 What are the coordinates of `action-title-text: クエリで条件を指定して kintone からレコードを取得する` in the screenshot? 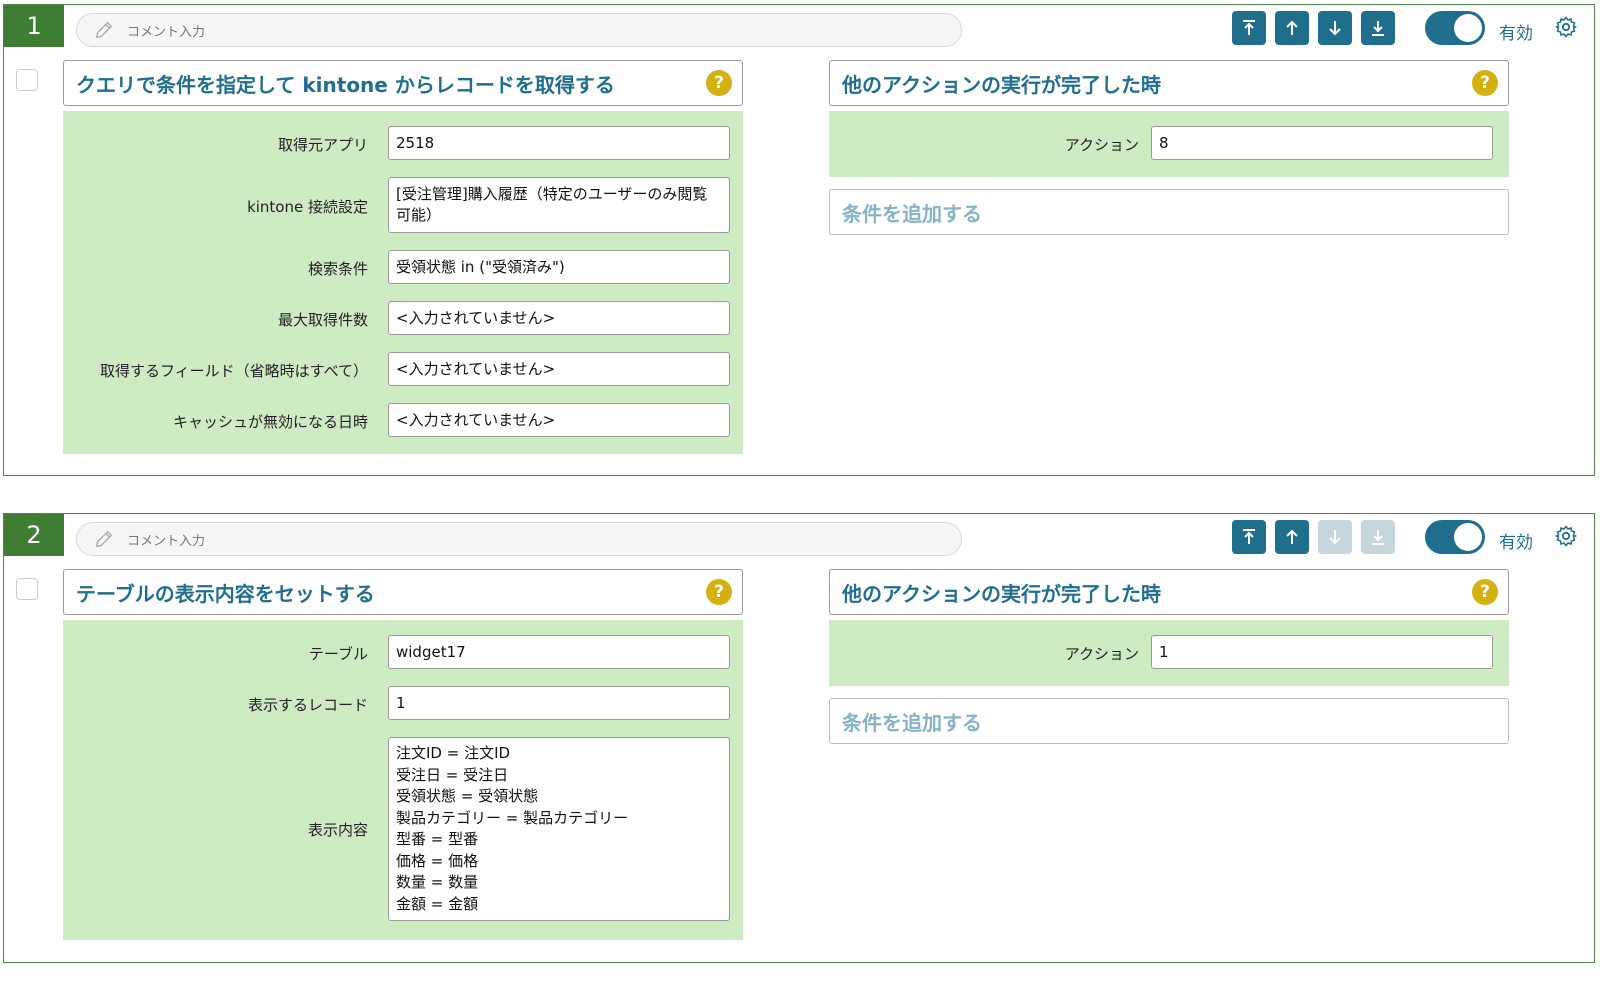 It's located at (345, 84).